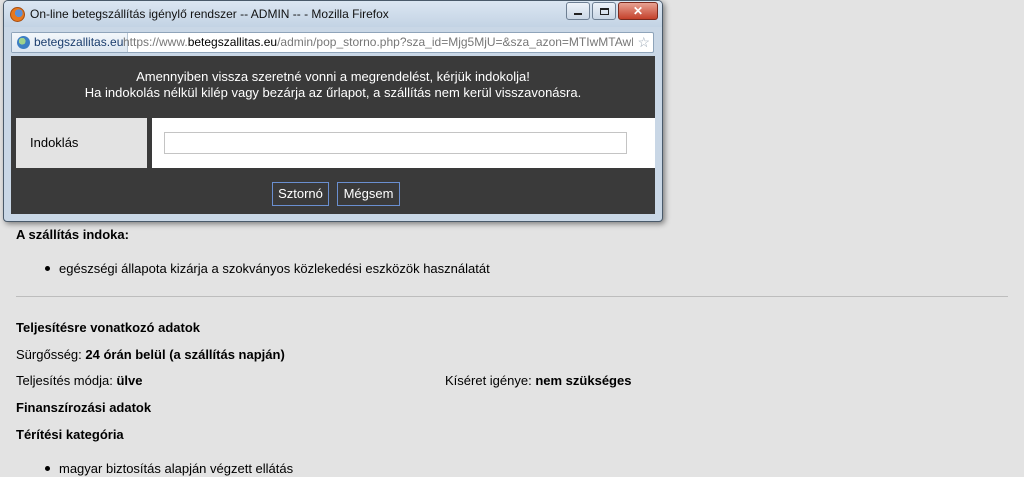 The image size is (1024, 477). What do you see at coordinates (578, 11) in the screenshot?
I see `minimize-button` at bounding box center [578, 11].